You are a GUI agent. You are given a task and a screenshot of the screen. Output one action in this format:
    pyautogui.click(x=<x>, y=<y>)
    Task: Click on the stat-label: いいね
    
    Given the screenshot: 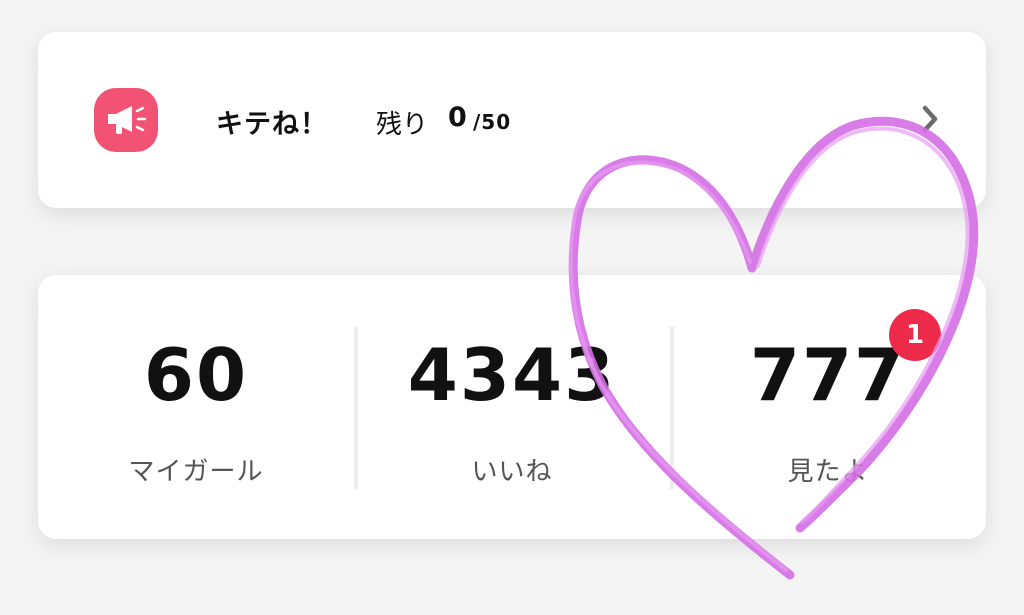 What is the action you would take?
    pyautogui.click(x=512, y=472)
    